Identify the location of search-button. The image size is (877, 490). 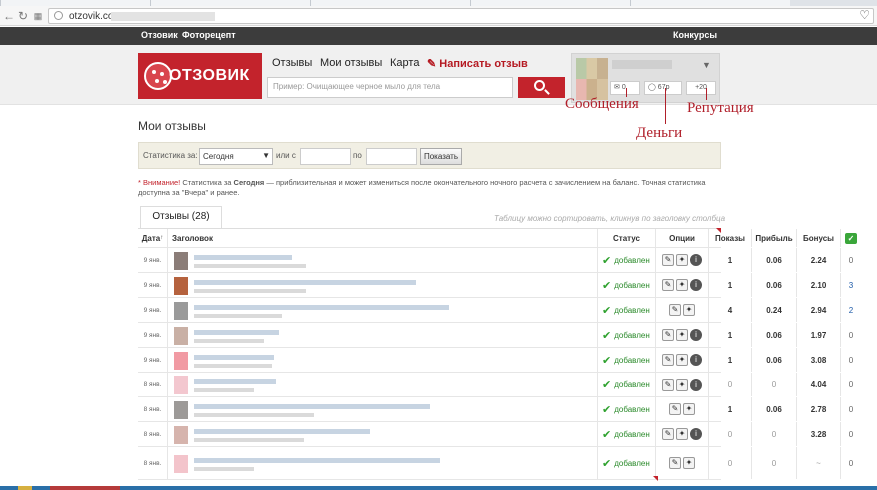
(541, 87).